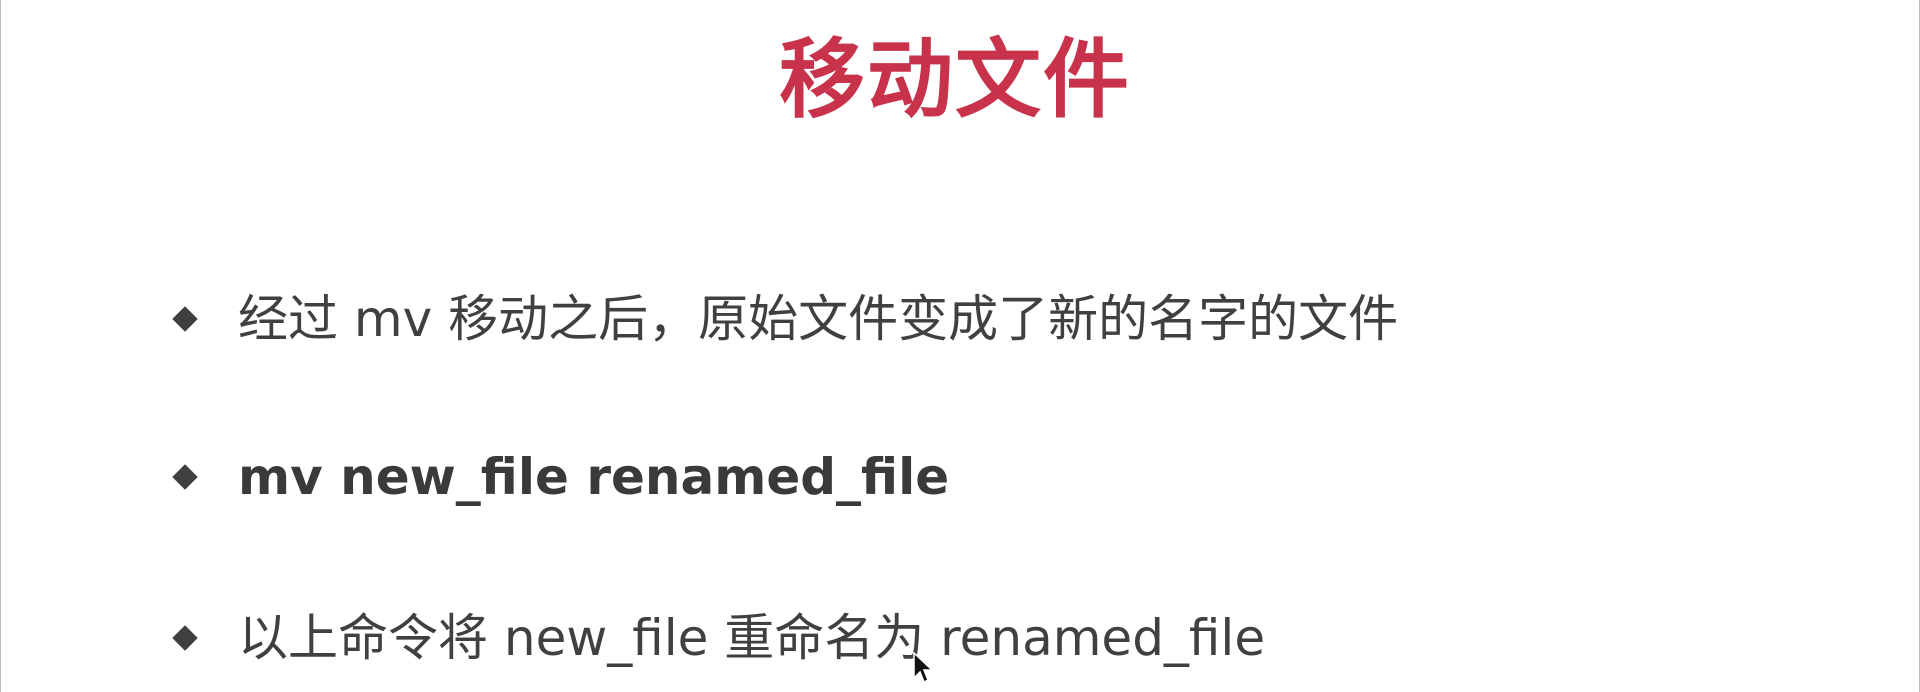 The width and height of the screenshot is (1920, 692). Describe the element at coordinates (923, 668) in the screenshot. I see `mouse-pointer-icon` at that location.